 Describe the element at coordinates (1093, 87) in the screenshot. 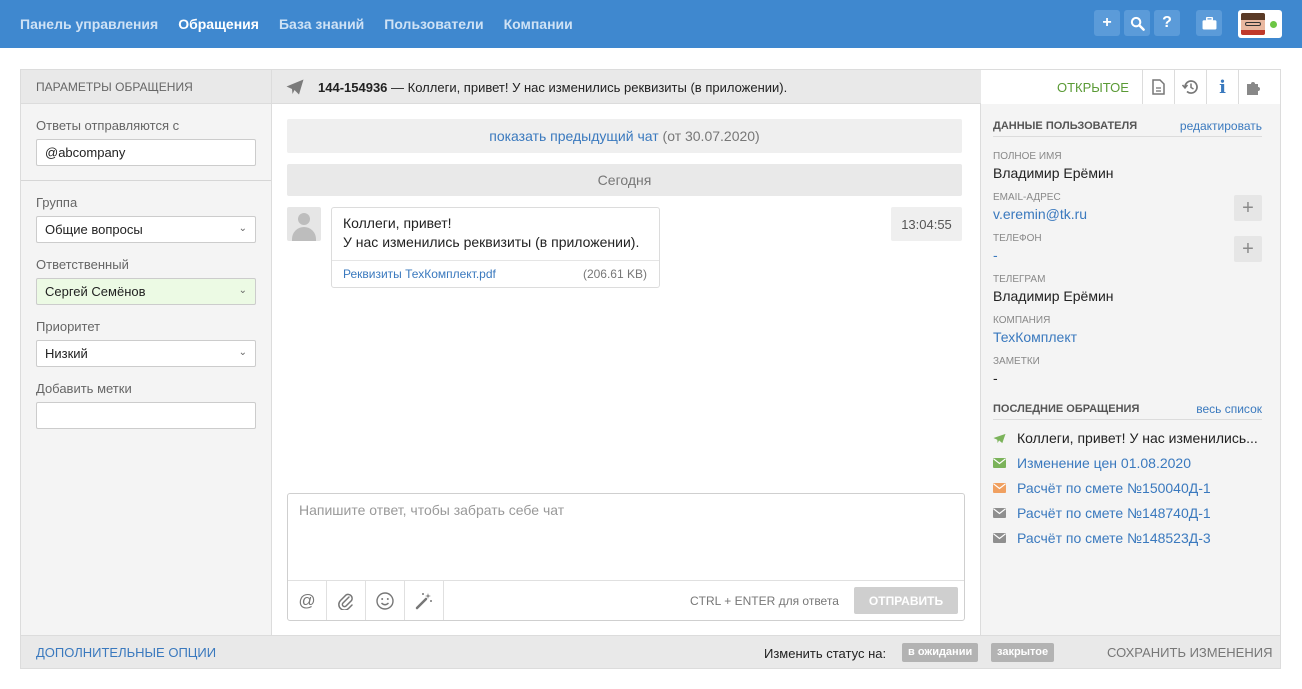

I see `status-badge: ОТКРЫТОЕ` at that location.